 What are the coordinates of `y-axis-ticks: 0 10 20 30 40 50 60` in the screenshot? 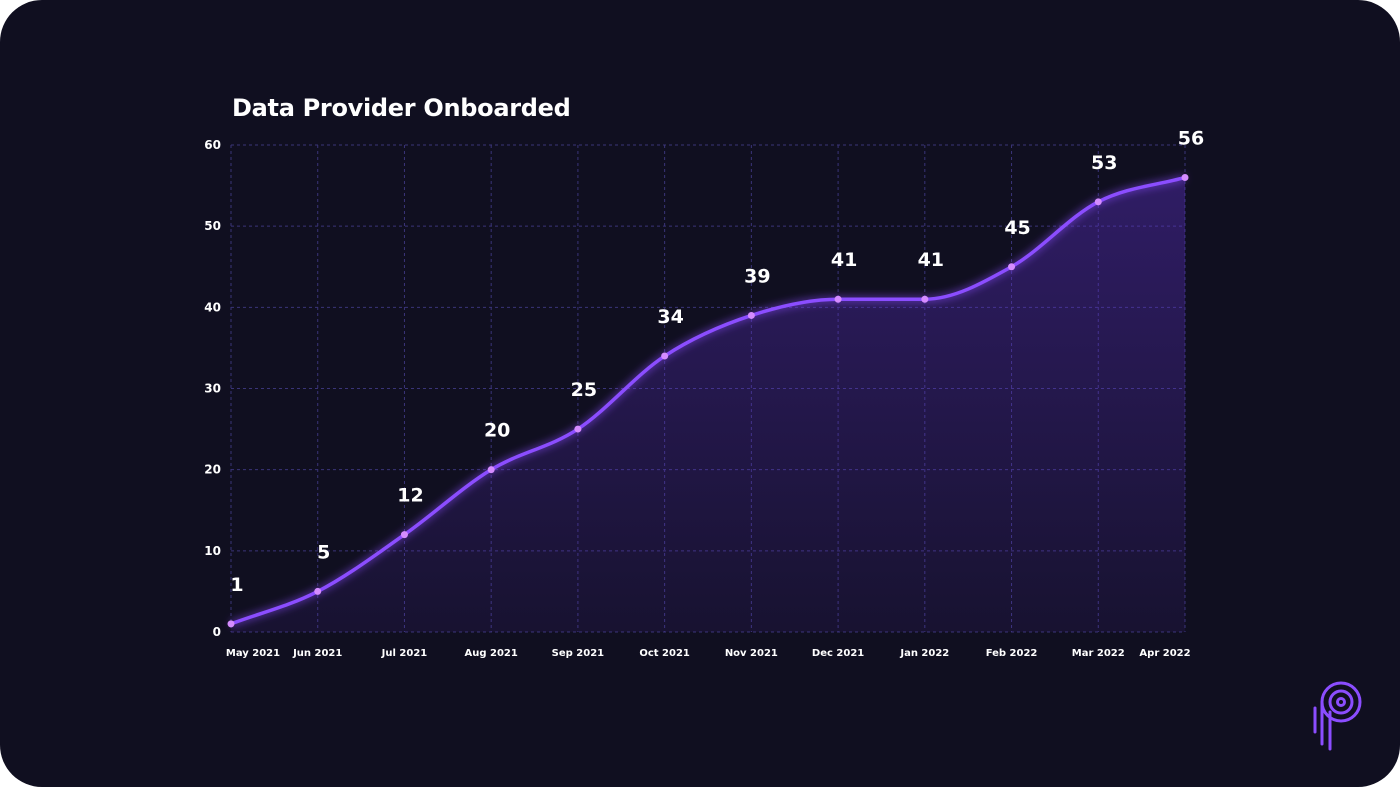 It's located at (212, 388).